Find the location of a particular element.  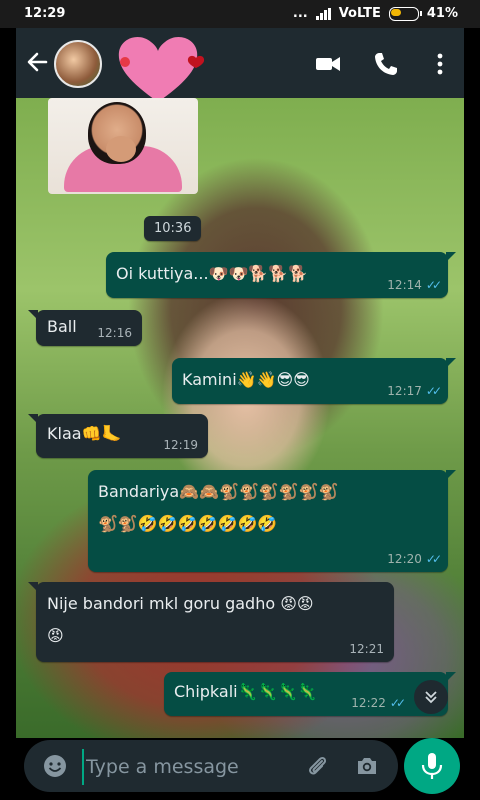

composer-bar is located at coordinates (240, 769).